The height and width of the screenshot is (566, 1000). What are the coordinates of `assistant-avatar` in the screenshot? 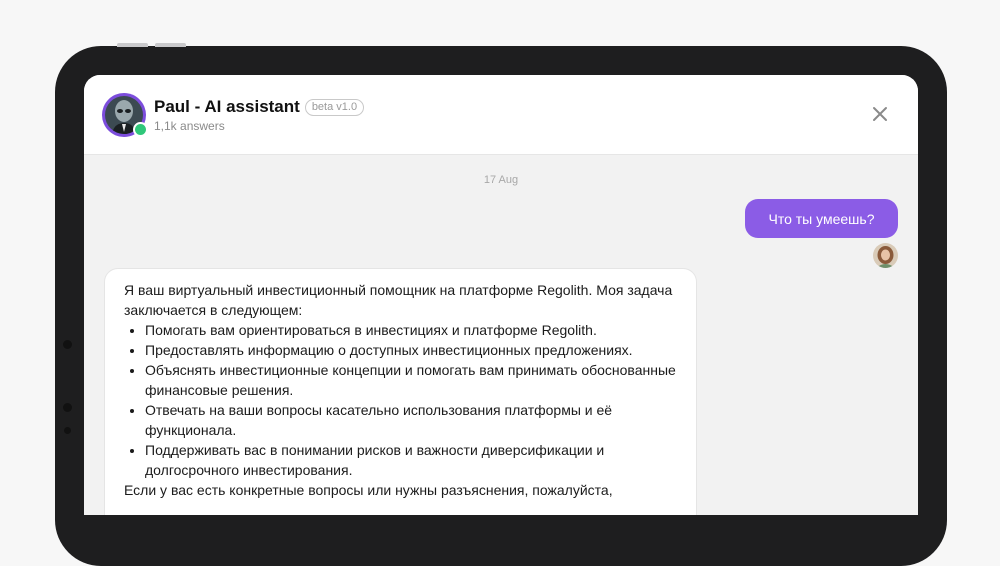 It's located at (125, 115).